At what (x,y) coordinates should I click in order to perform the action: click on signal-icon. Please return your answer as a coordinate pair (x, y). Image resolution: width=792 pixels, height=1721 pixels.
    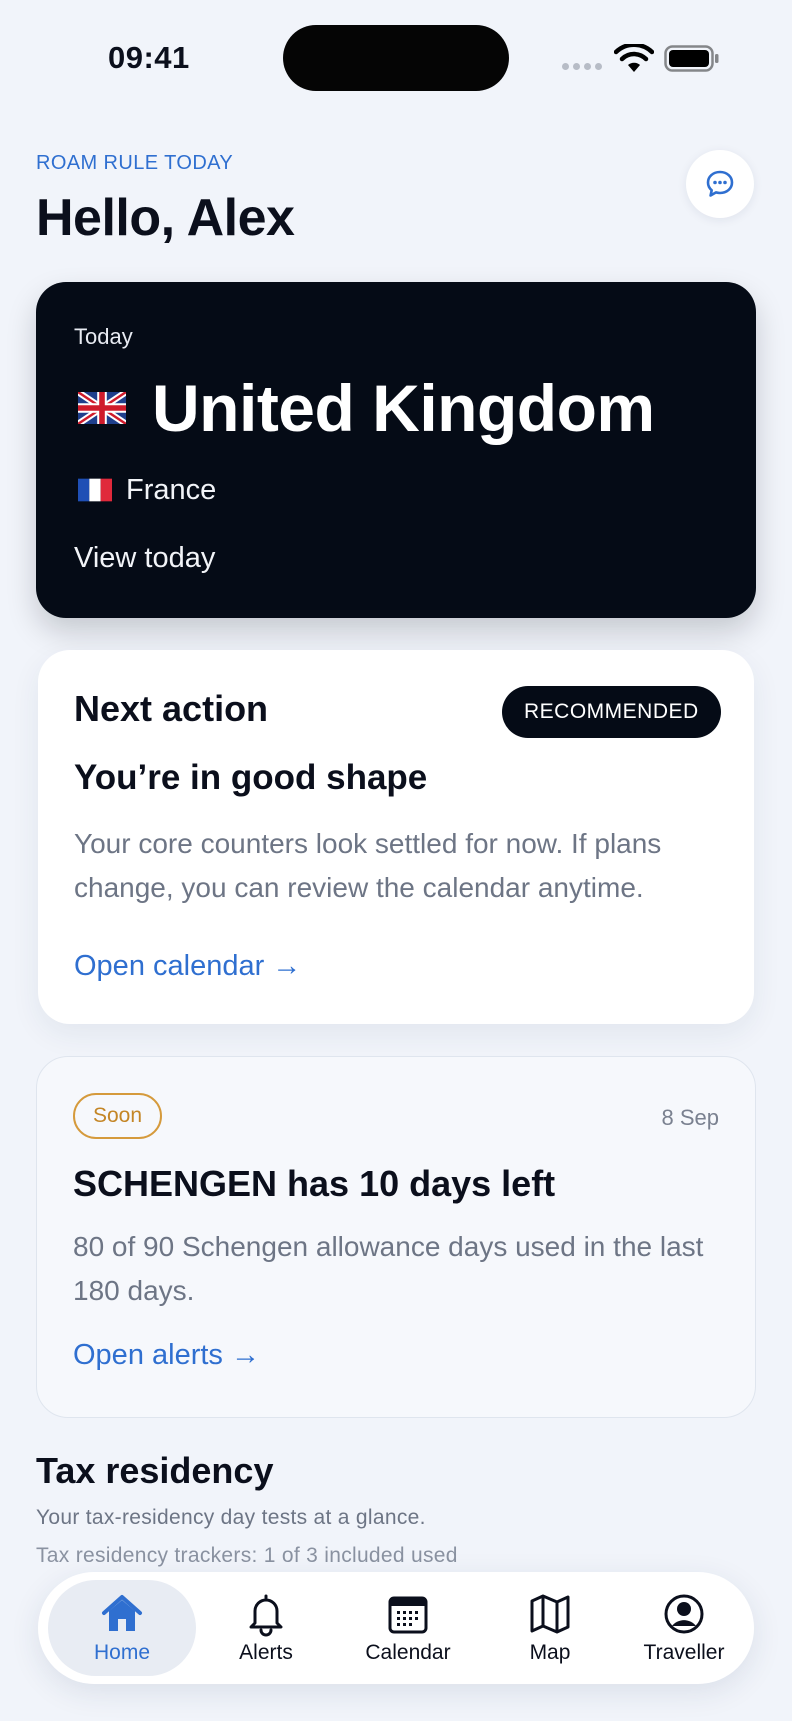
    Looking at the image, I should click on (582, 66).